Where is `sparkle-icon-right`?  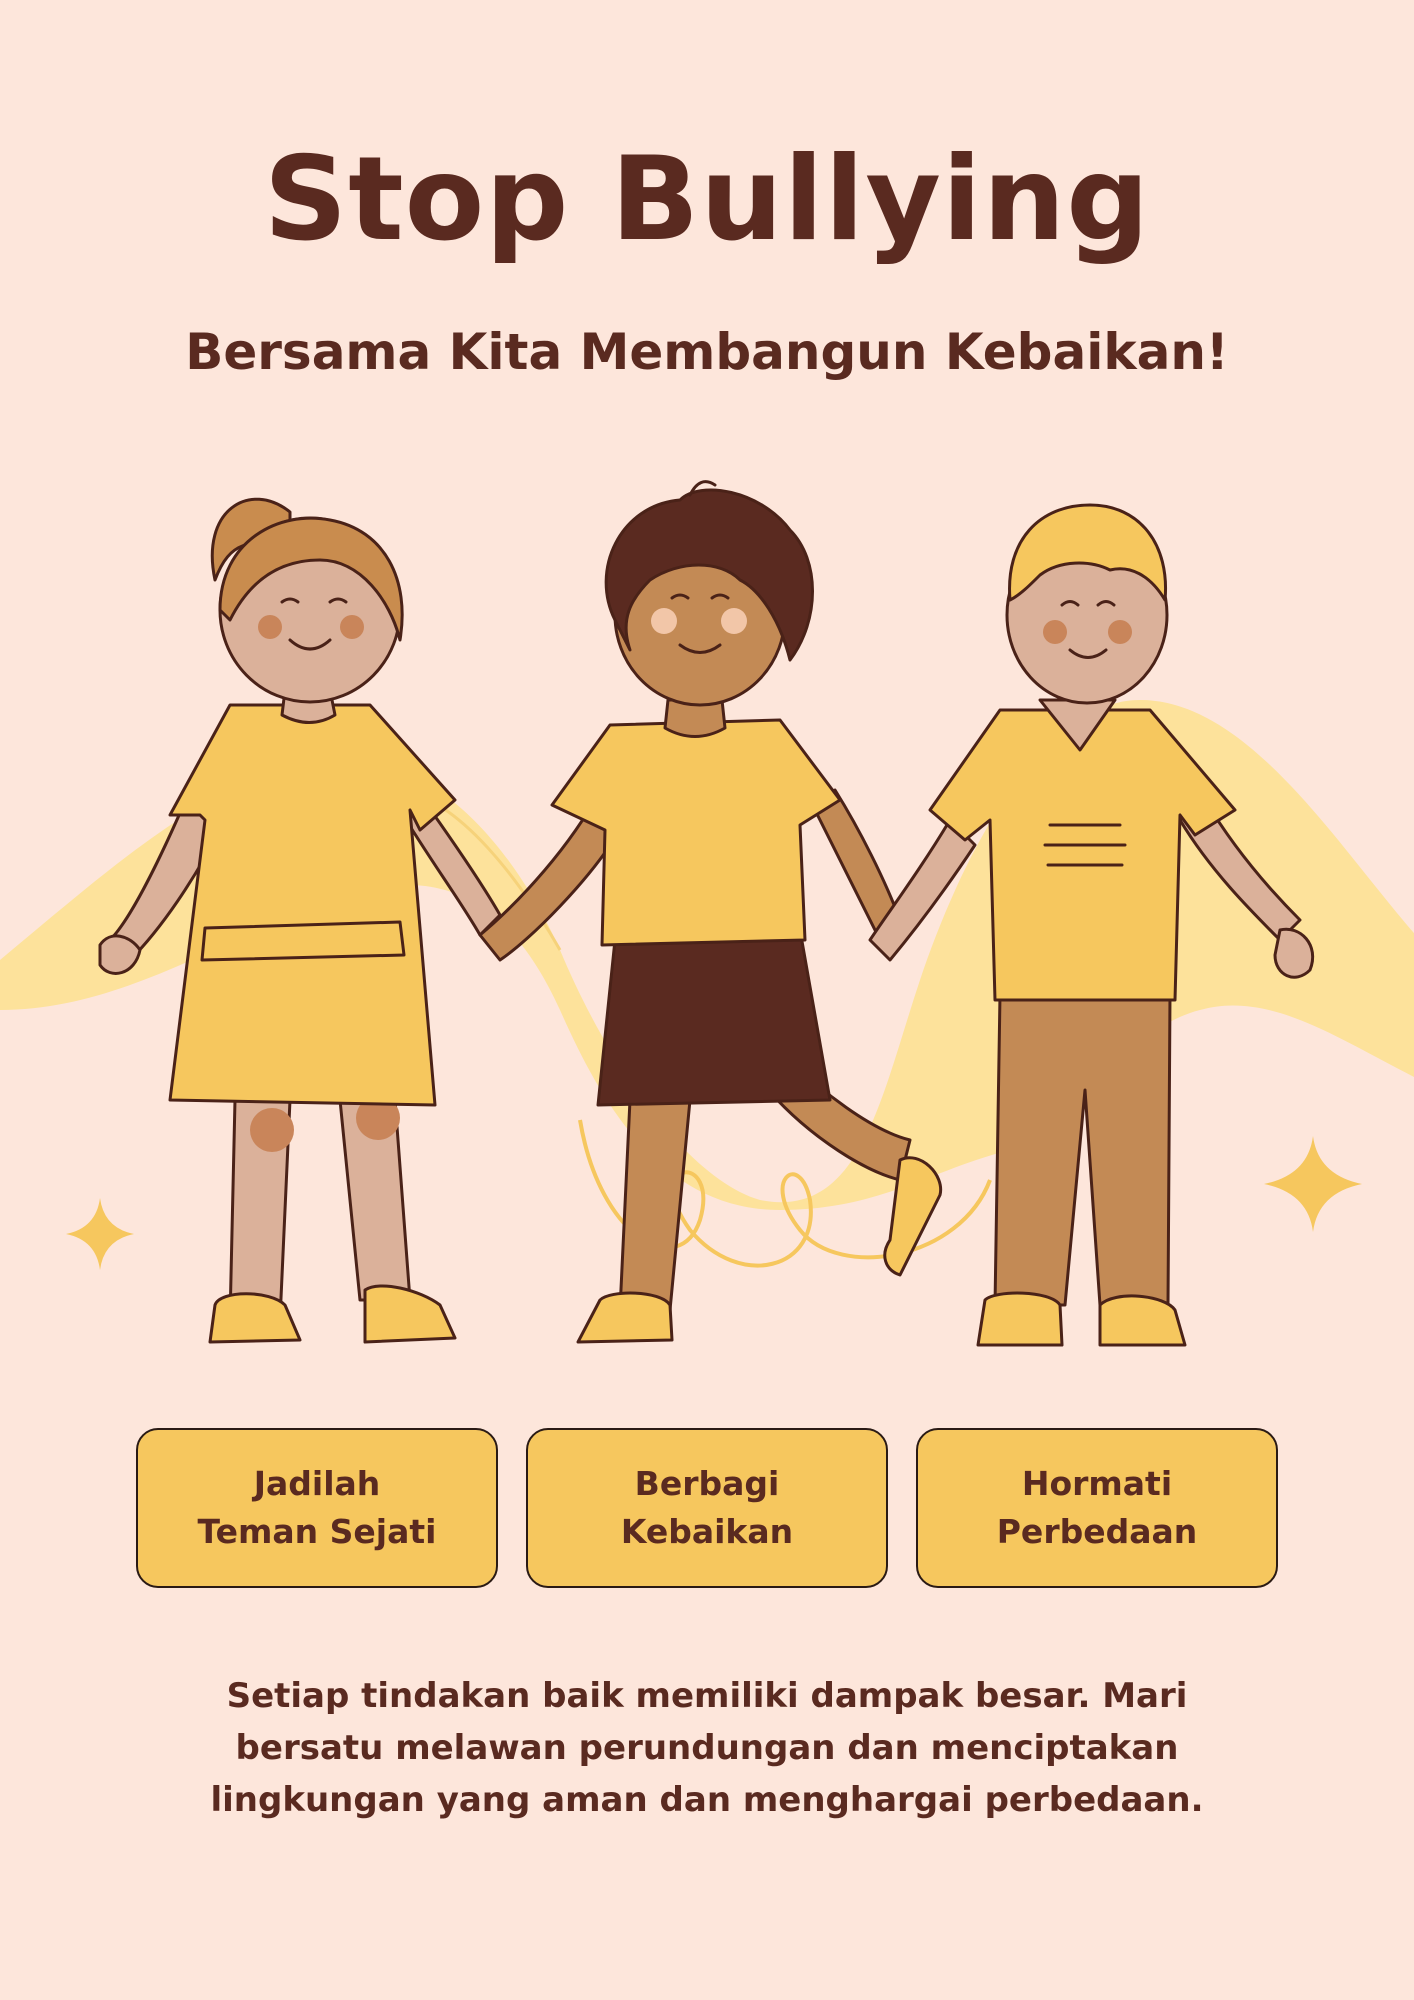
sparkle-icon-right is located at coordinates (1313, 1184).